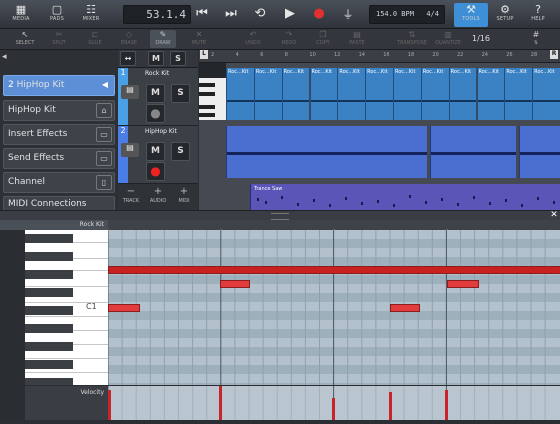 The image size is (560, 424). I want to click on ruler-mark: 24, so click(484, 55).